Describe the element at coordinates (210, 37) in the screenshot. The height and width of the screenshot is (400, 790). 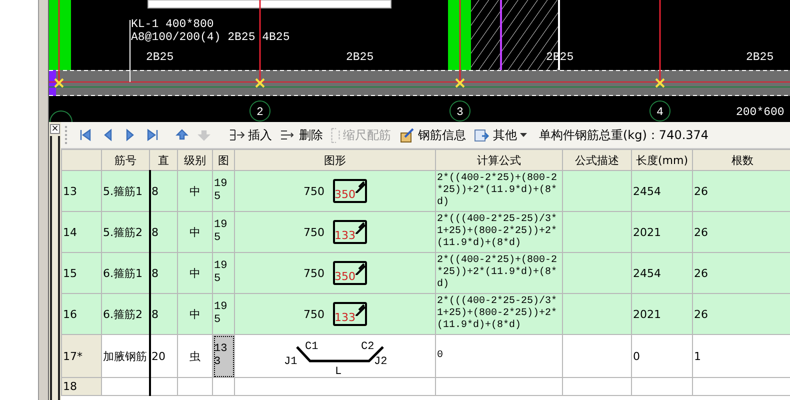
I see `rebar-label: A8@100/200(4) 2B25 4B25` at that location.